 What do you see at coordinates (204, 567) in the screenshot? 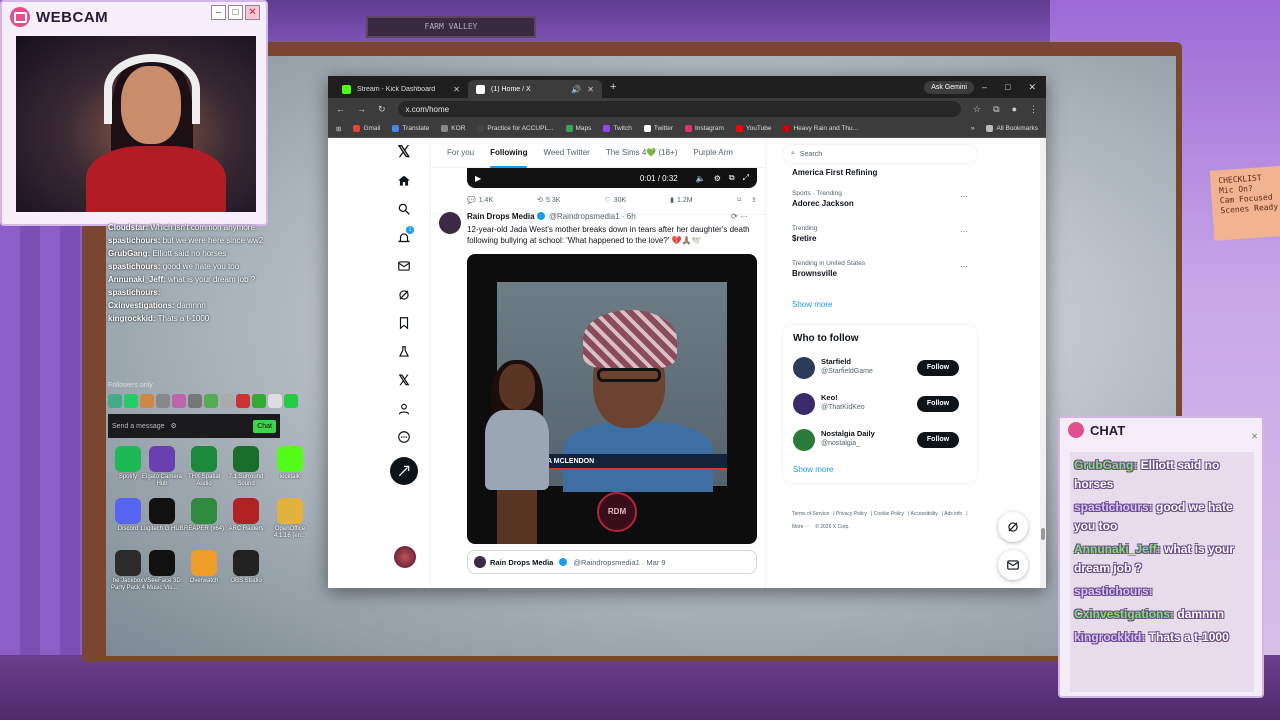
I see `desktop-shortcut: Overwatch` at bounding box center [204, 567].